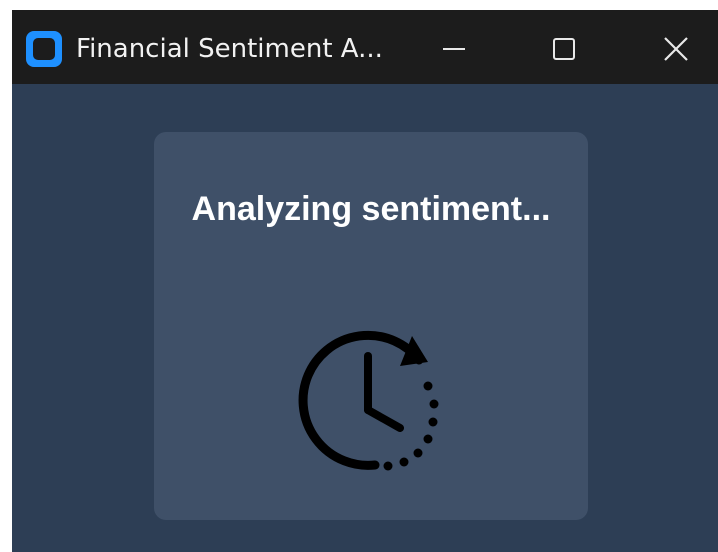  What do you see at coordinates (44, 49) in the screenshot?
I see `app-icon` at bounding box center [44, 49].